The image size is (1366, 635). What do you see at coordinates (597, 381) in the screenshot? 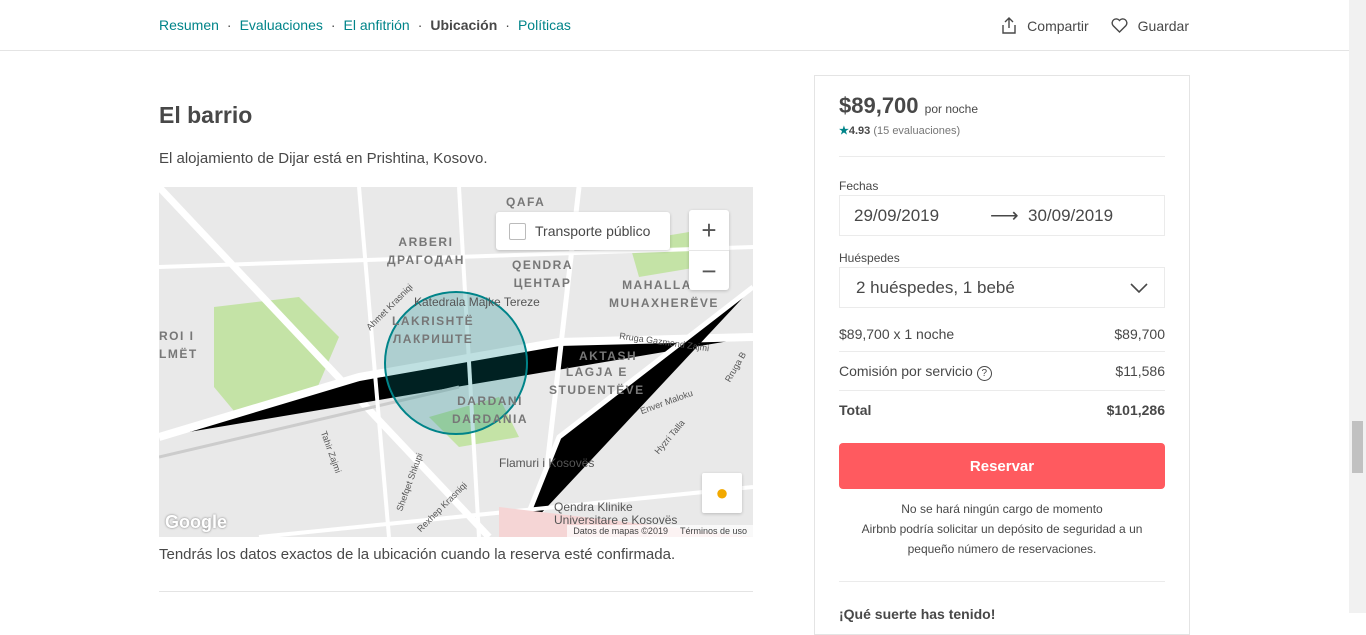
I see `area-label: LAGJA E STUDENTËVE` at bounding box center [597, 381].